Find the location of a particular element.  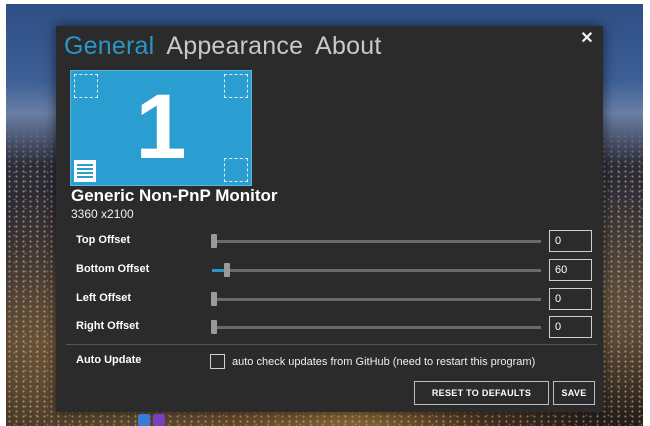

monitor-number: 1 is located at coordinates (161, 127).